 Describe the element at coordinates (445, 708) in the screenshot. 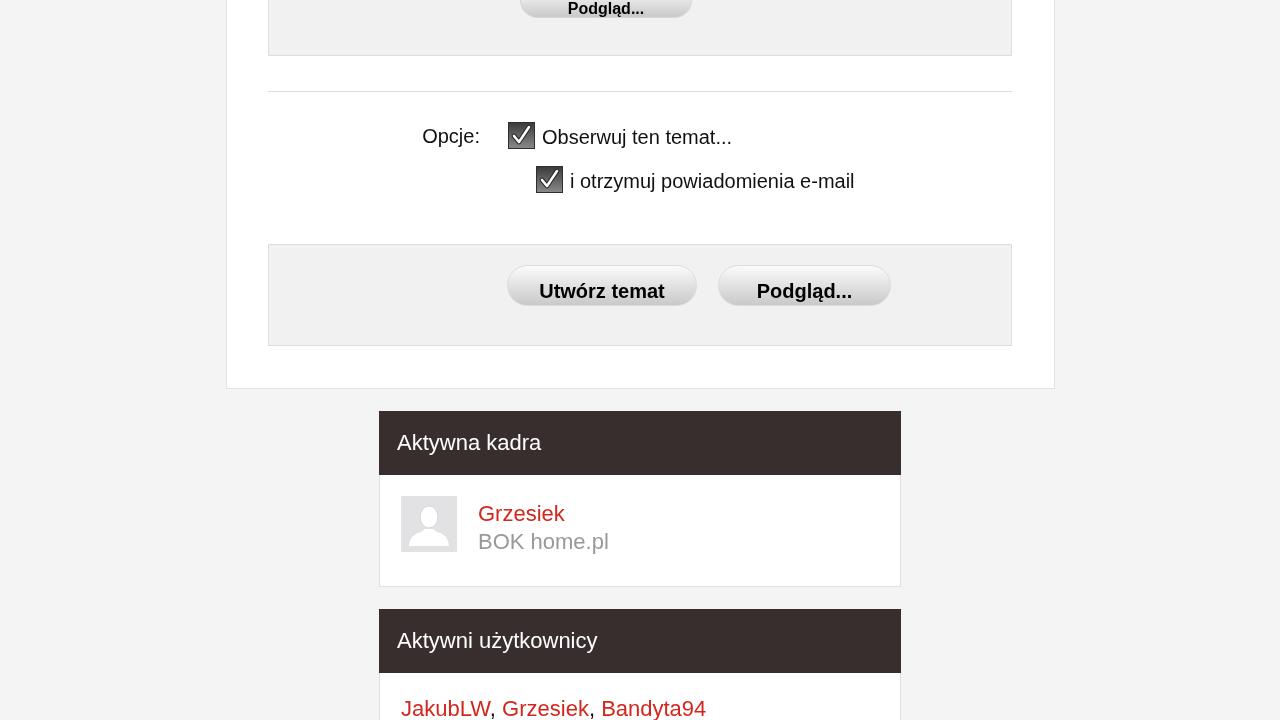

I see `user-link: JakubLW` at that location.